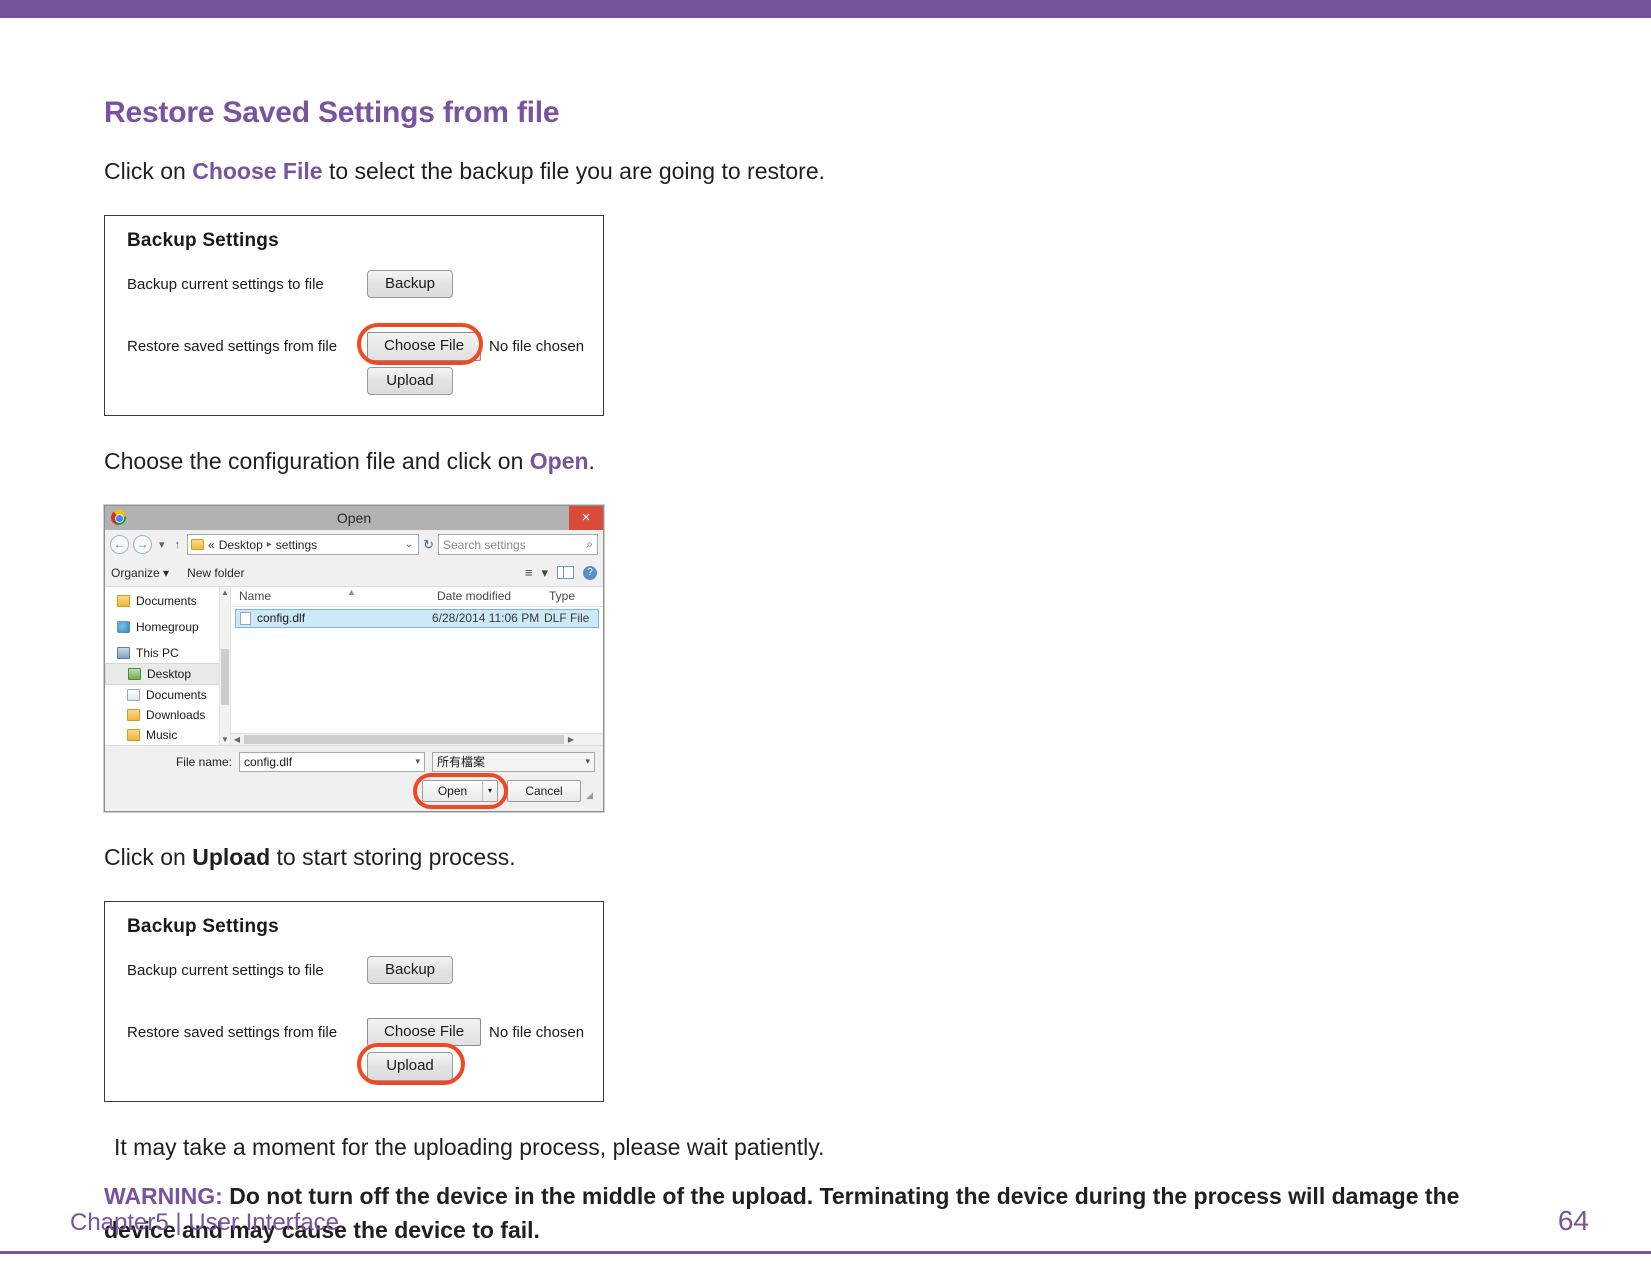 This screenshot has height=1275, width=1651. What do you see at coordinates (452, 790) in the screenshot?
I see `open-button: Open` at bounding box center [452, 790].